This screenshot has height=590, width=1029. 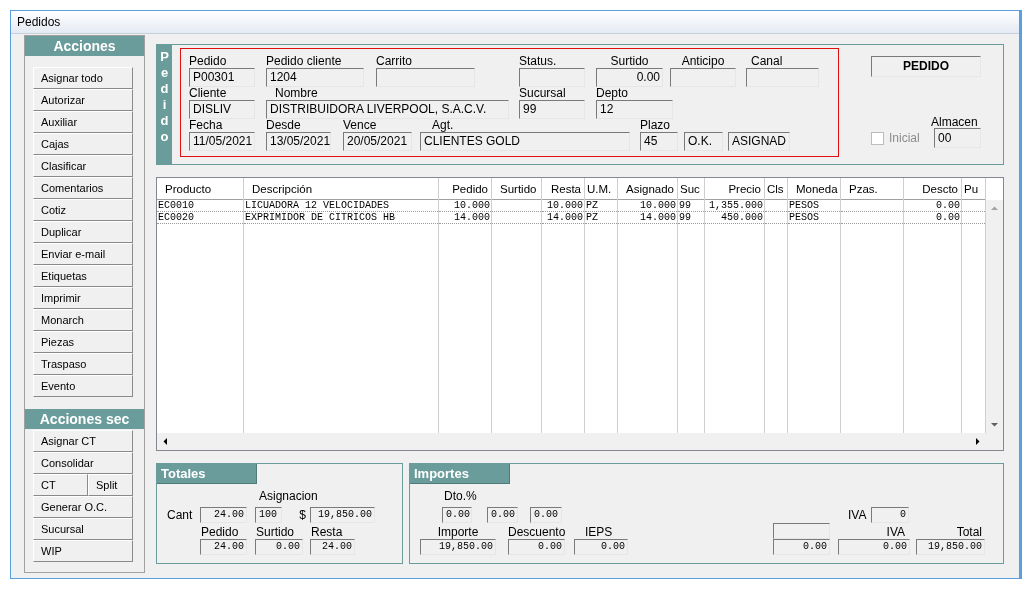 What do you see at coordinates (814, 189) in the screenshot?
I see `column-header: Moneda` at bounding box center [814, 189].